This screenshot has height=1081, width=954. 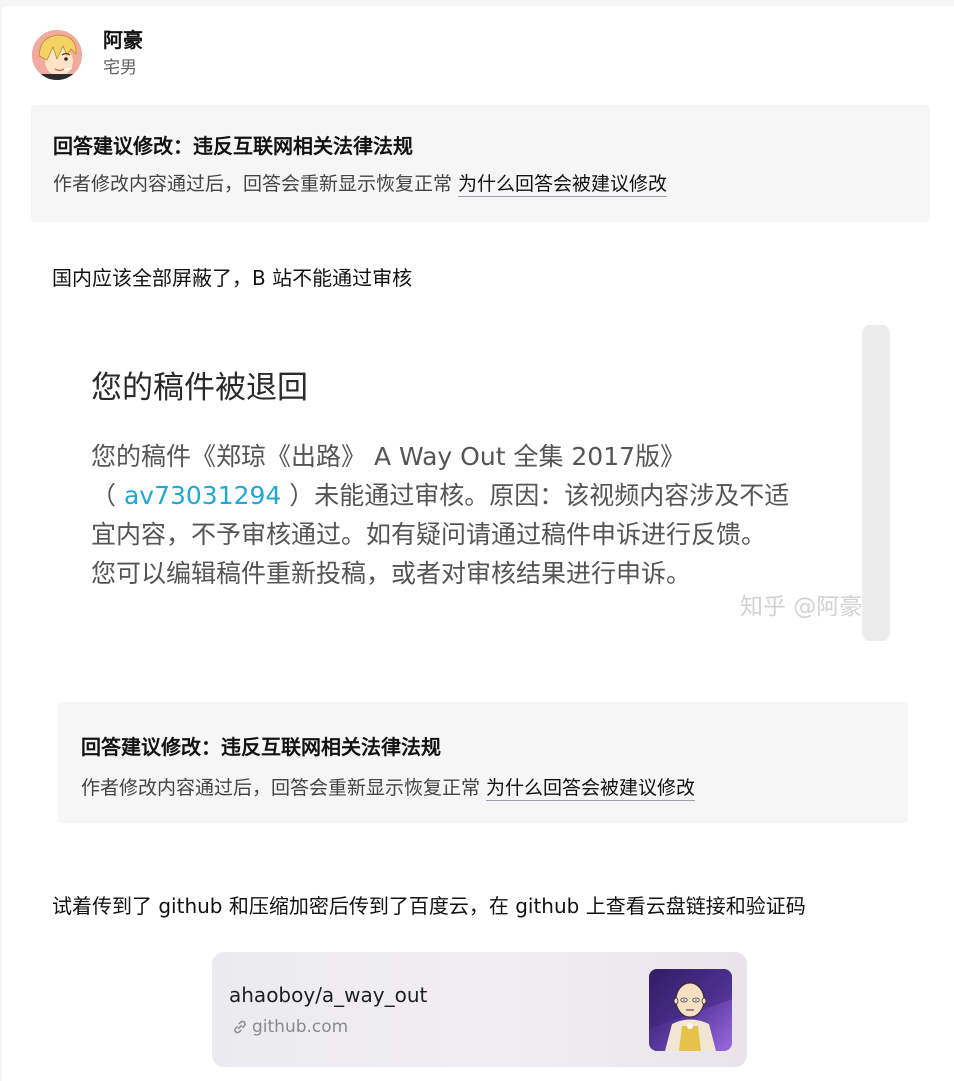 What do you see at coordinates (240, 1027) in the screenshot?
I see `link-icon` at bounding box center [240, 1027].